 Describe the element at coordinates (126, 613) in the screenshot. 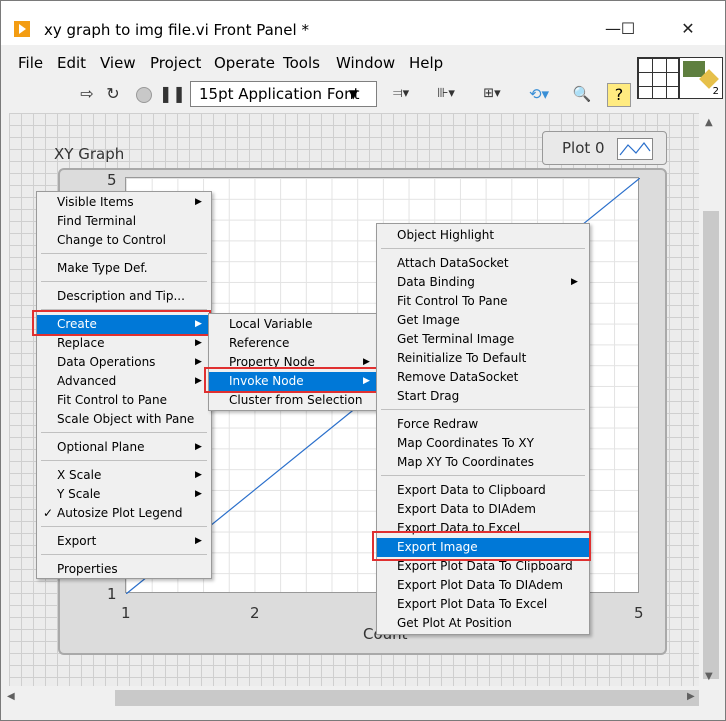

I see `x-tick-1: 1` at that location.